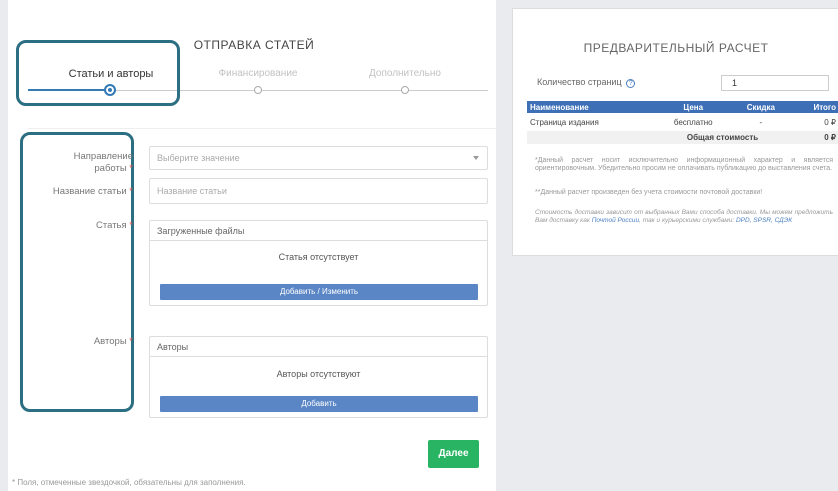 The height and width of the screenshot is (491, 838). What do you see at coordinates (676, 48) in the screenshot?
I see `estimate-title: ПРЕДВАРИТЕЛЬНЫЙ РАСЧЕТ` at bounding box center [676, 48].